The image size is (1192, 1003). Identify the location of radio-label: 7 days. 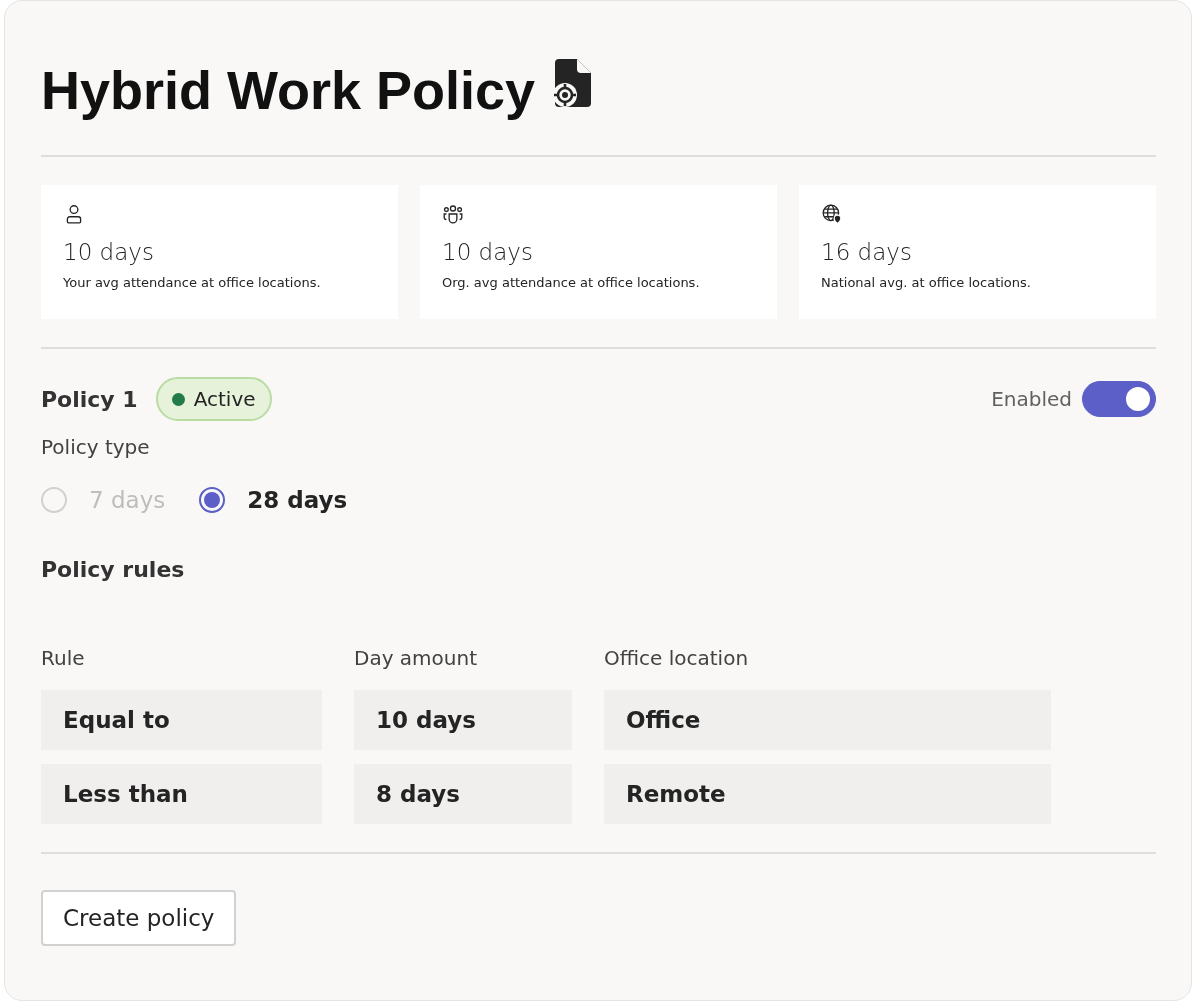
(127, 500).